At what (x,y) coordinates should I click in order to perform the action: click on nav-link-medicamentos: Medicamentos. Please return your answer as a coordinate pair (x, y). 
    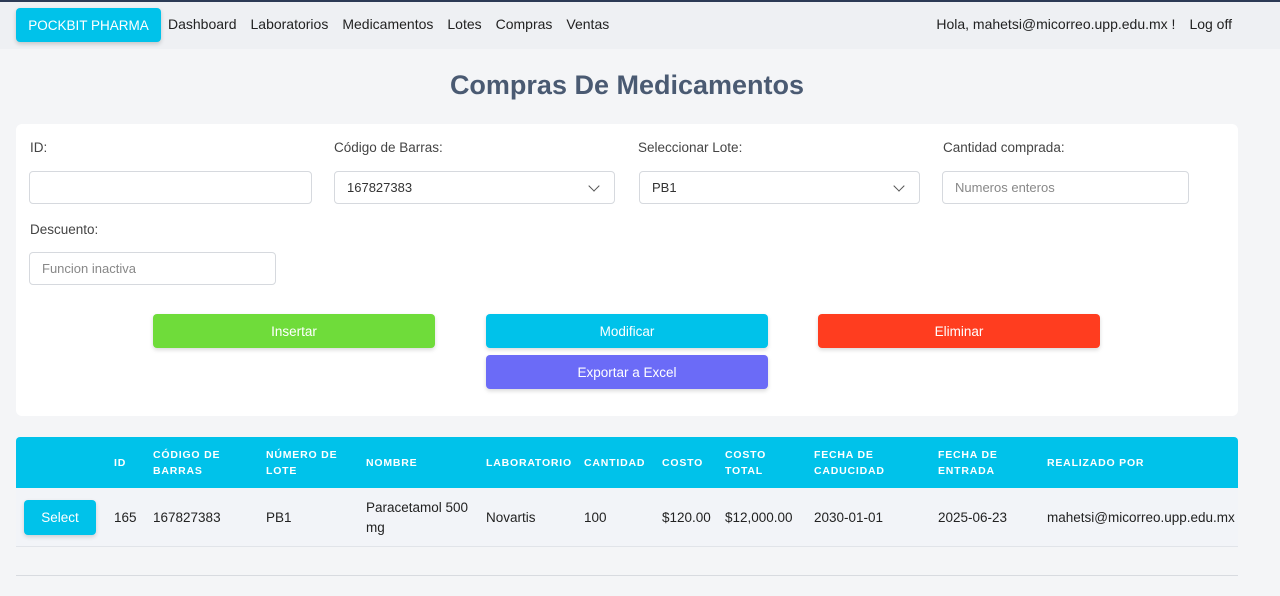
    Looking at the image, I should click on (387, 24).